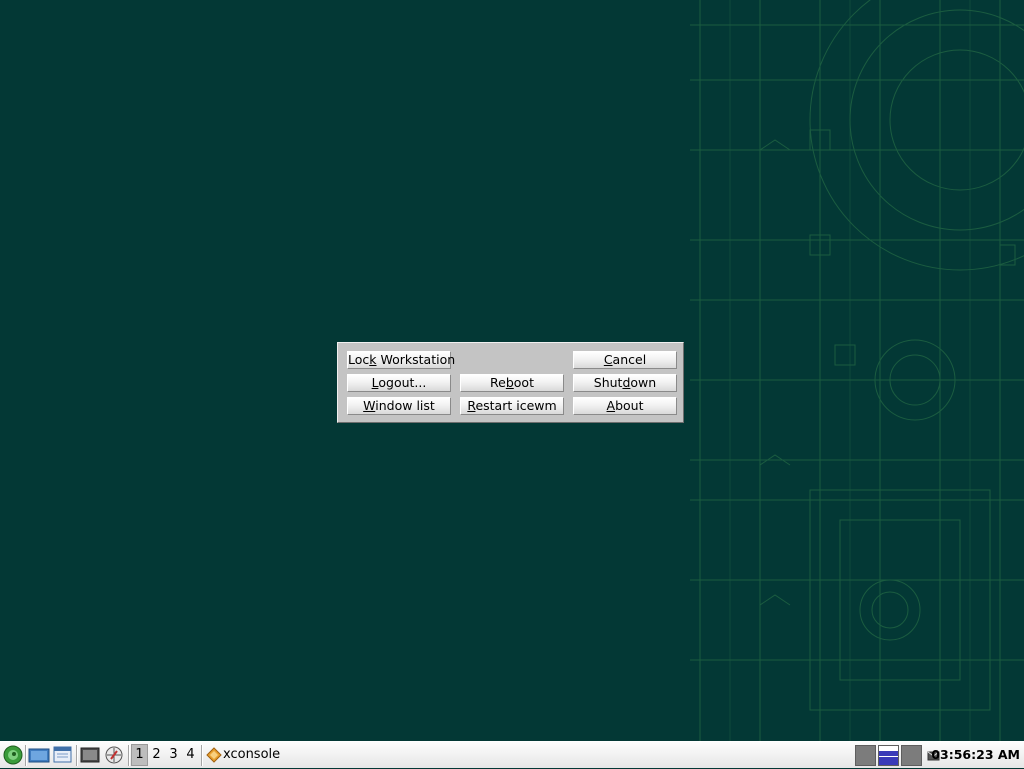 Image resolution: width=1024 pixels, height=769 pixels. What do you see at coordinates (629, 359) in the screenshot?
I see `cancel-label-post: ancel` at bounding box center [629, 359].